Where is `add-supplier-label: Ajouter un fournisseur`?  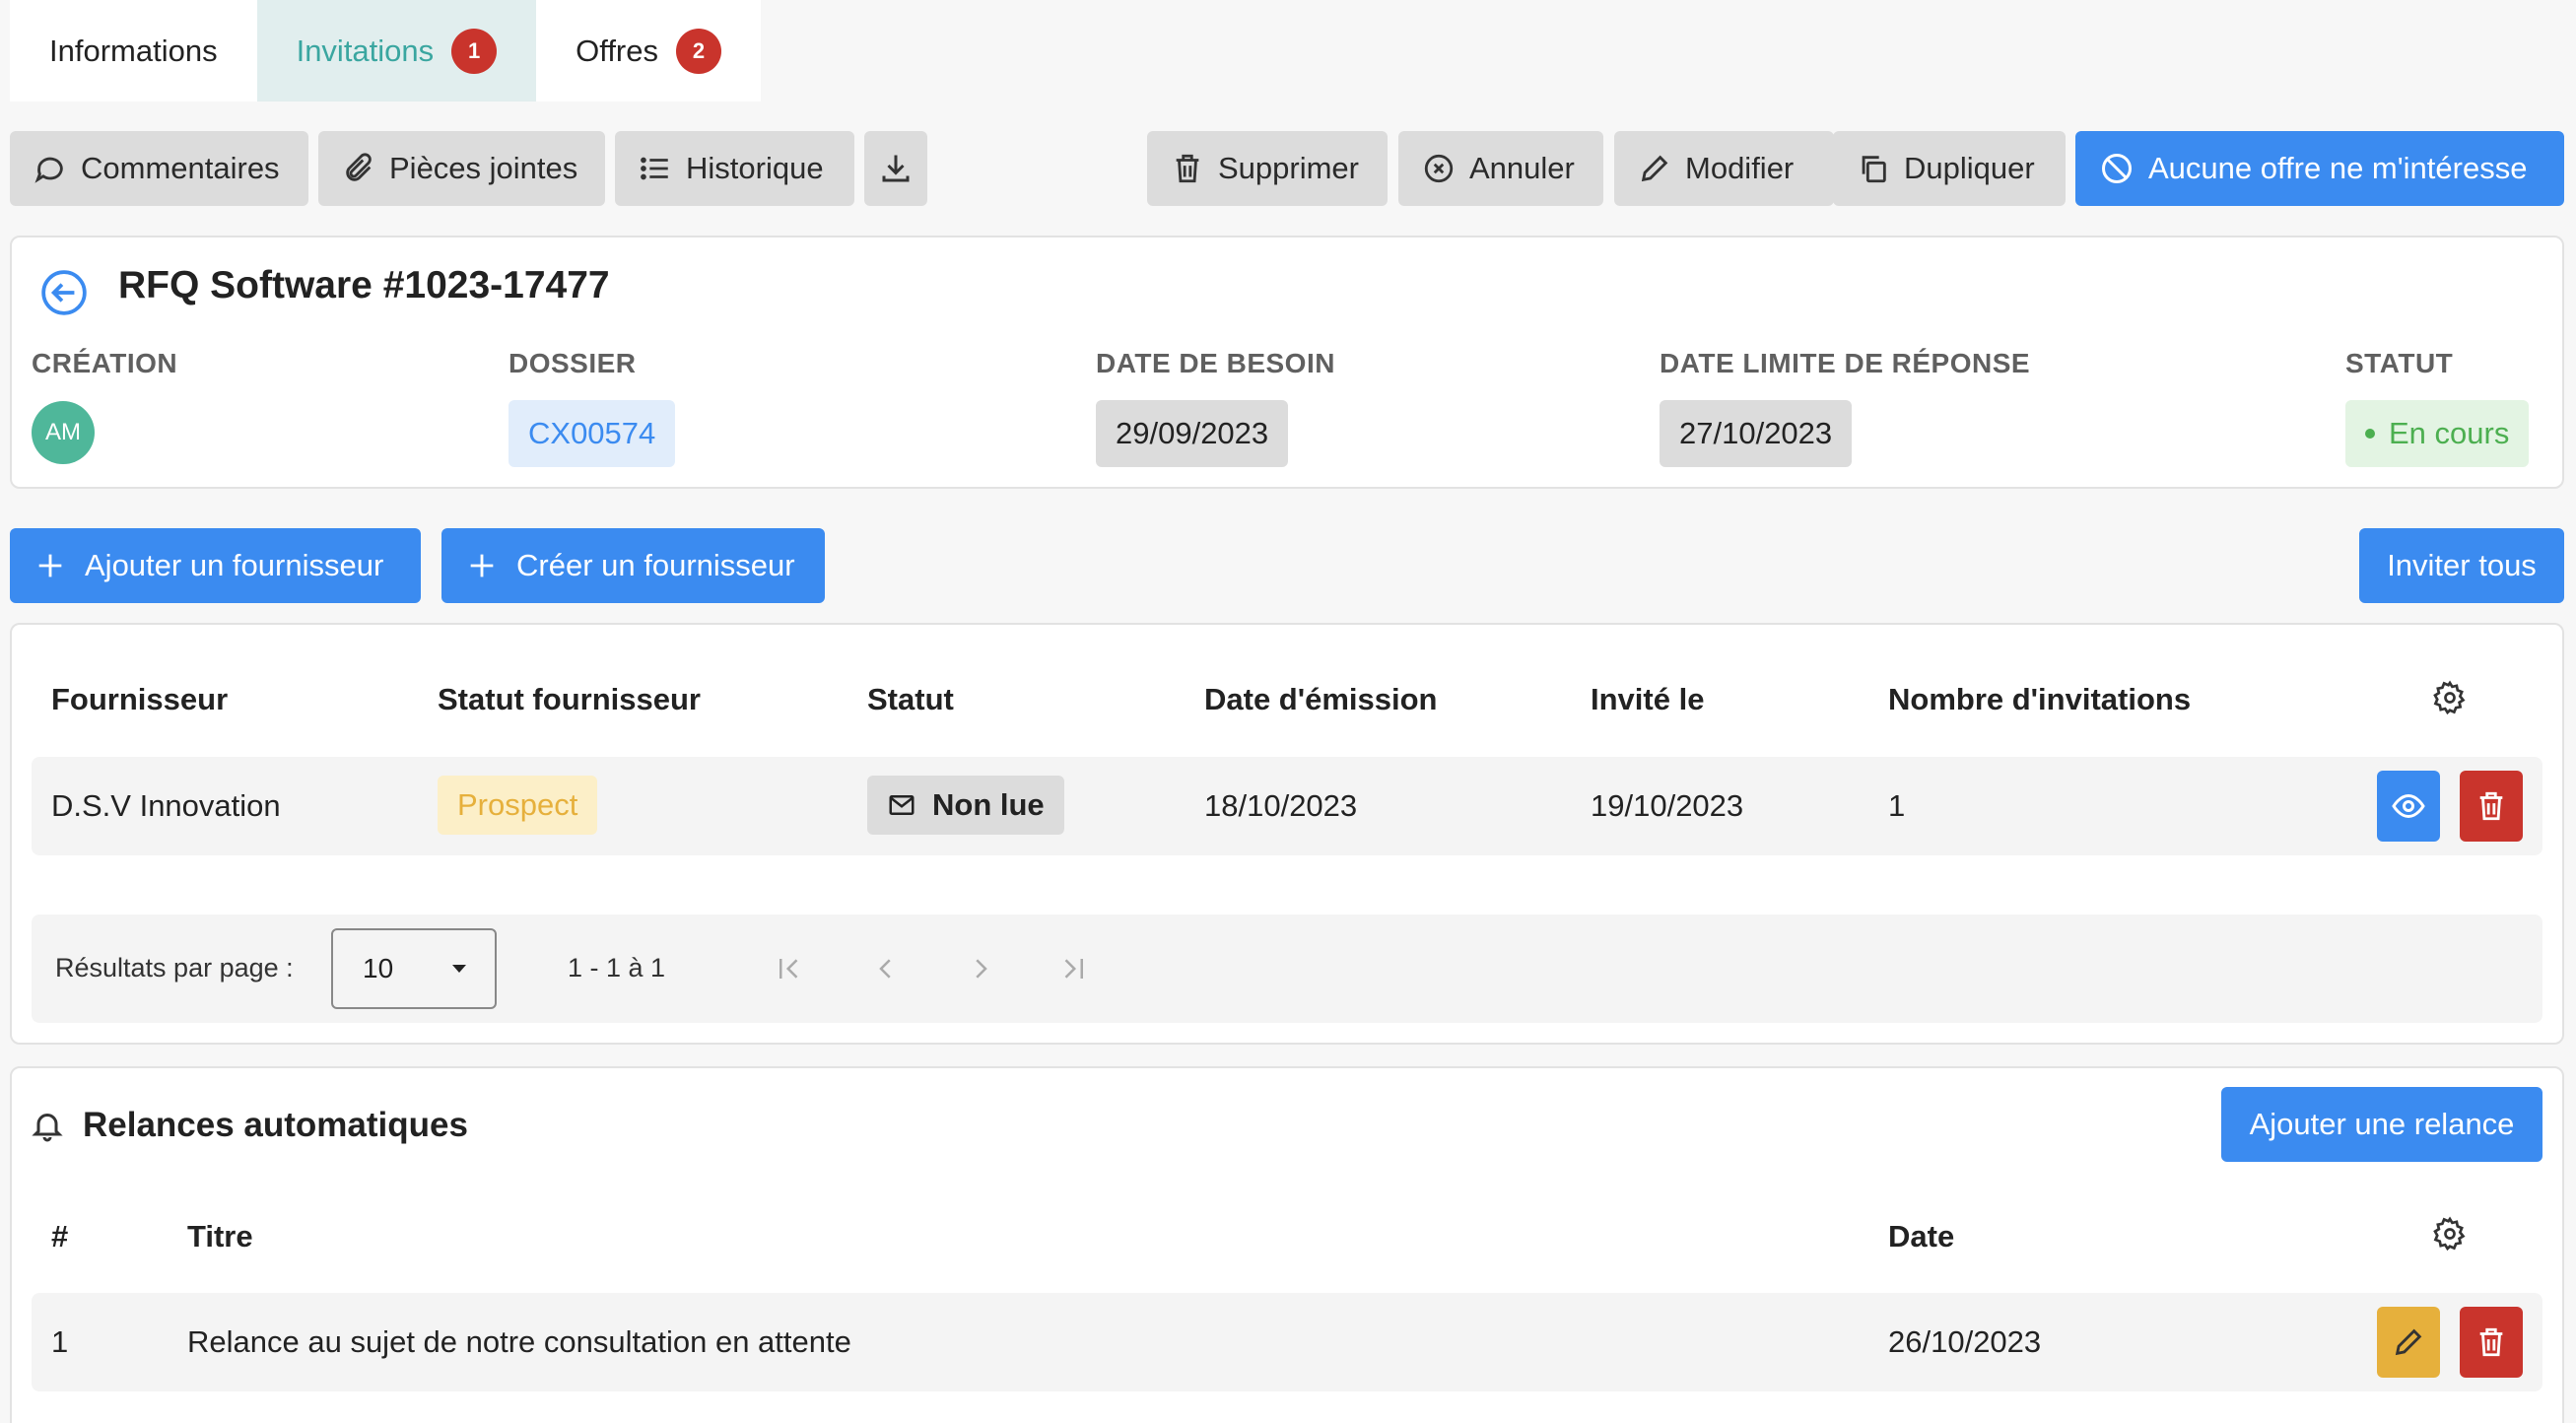
add-supplier-label: Ajouter un fournisseur is located at coordinates (234, 565).